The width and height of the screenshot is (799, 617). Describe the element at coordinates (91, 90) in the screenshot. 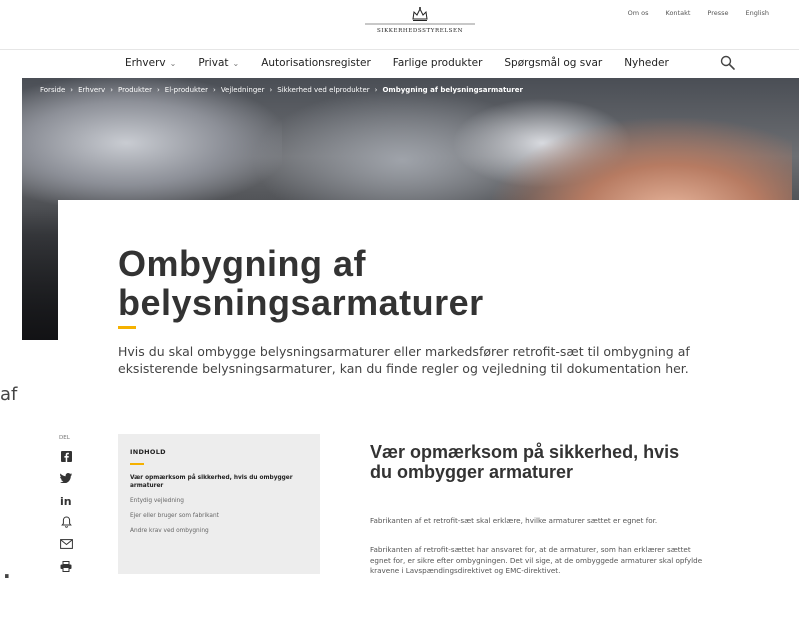

I see `breadcrumb-item: Erhverv` at that location.